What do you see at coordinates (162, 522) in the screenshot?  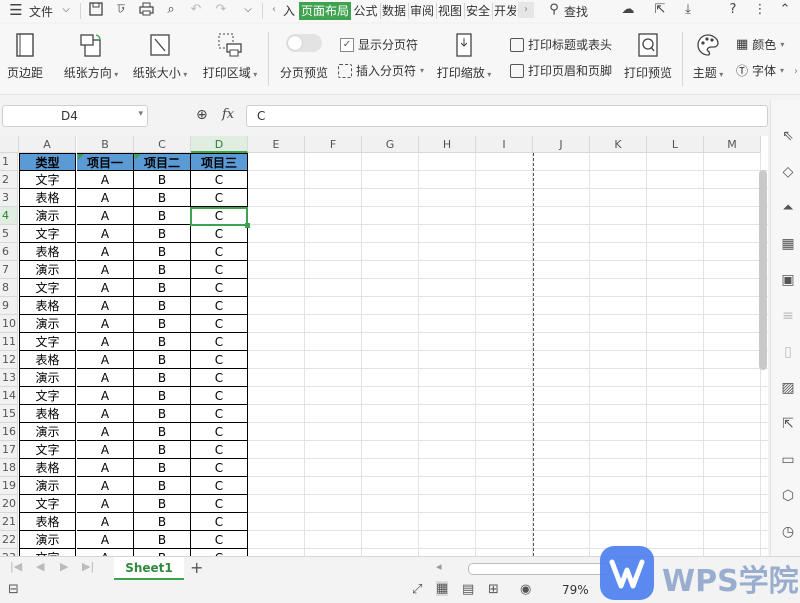 I see `table-cell-c21: B` at bounding box center [162, 522].